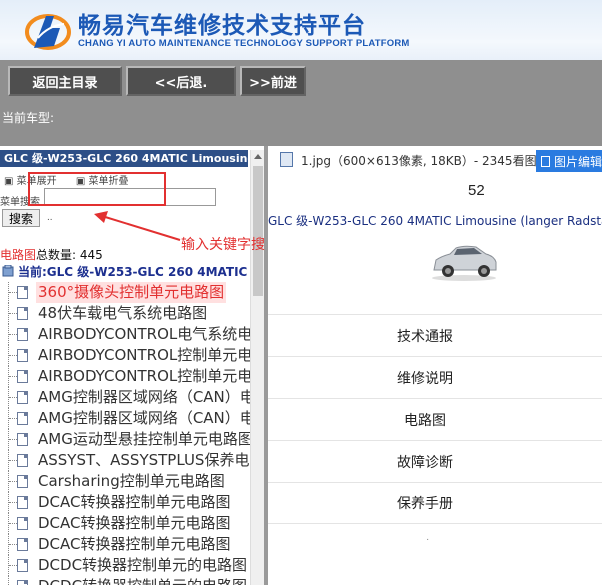  I want to click on status-bar: 当前车型:, so click(301, 124).